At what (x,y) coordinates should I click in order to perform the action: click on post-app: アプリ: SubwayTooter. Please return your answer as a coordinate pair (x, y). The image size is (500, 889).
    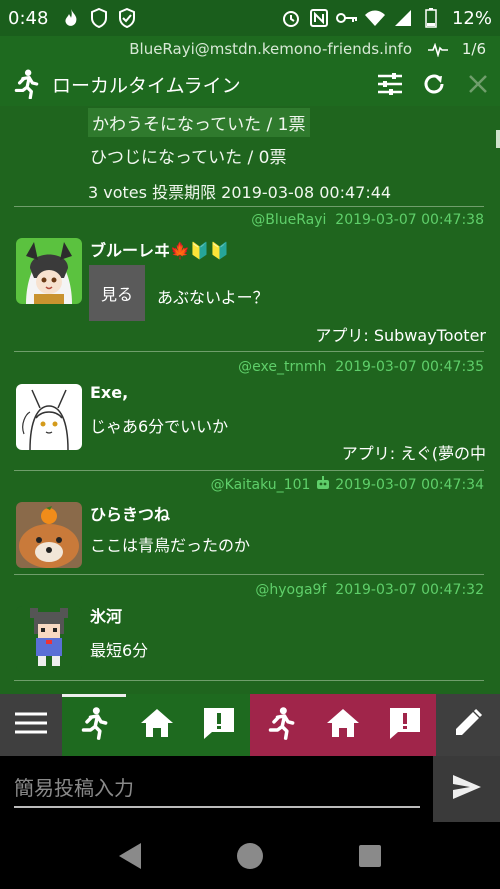
    Looking at the image, I should click on (400, 335).